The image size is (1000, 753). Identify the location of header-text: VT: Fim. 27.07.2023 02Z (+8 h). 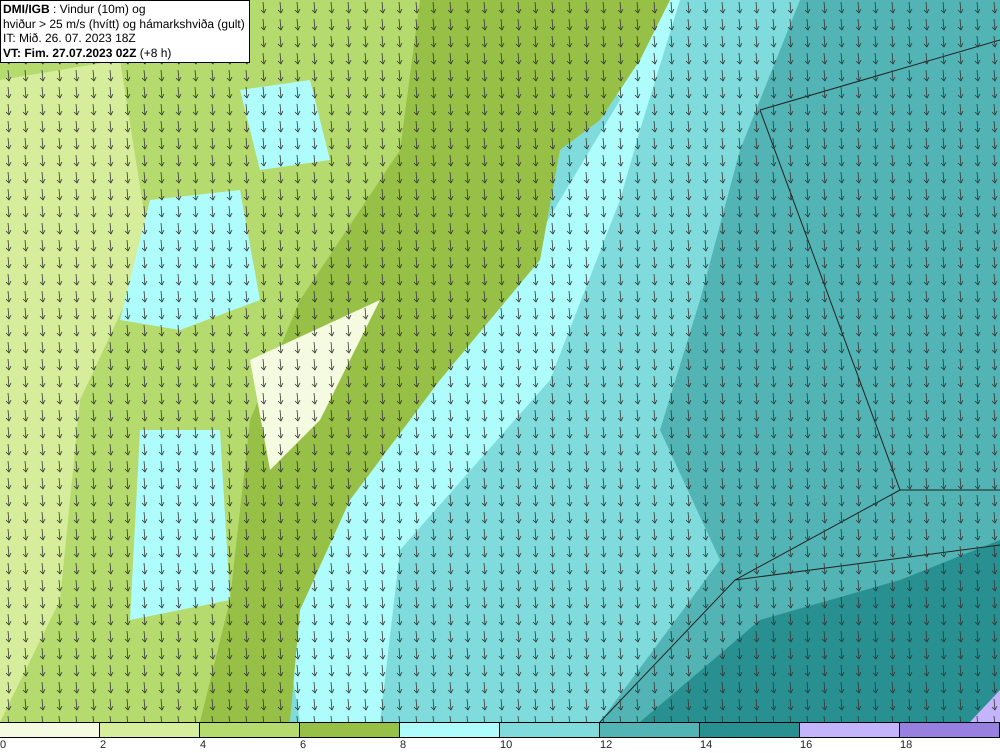
(87, 53).